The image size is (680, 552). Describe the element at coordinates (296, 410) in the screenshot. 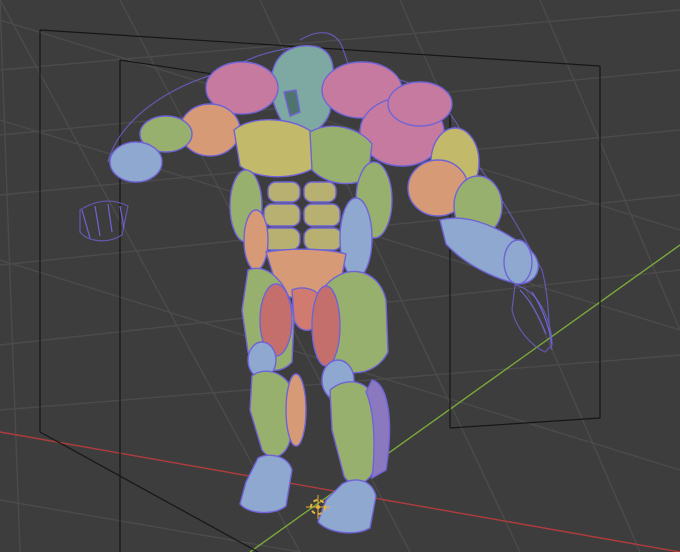

I see `left-calf-inner` at that location.